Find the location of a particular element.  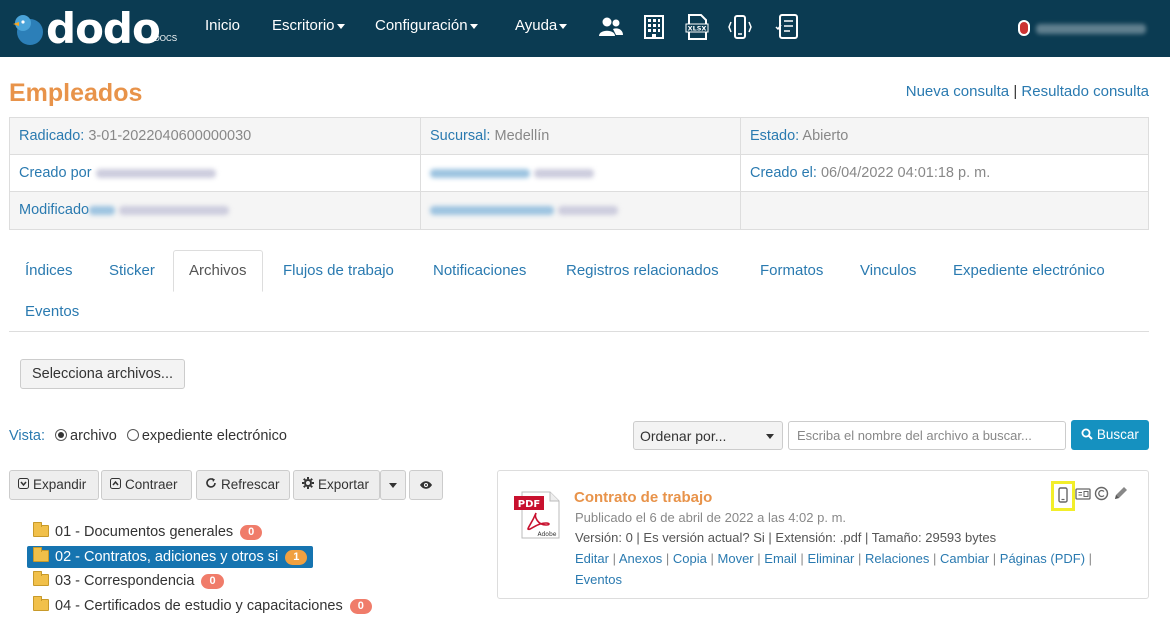

creado-el-label: Creado el: is located at coordinates (783, 173).